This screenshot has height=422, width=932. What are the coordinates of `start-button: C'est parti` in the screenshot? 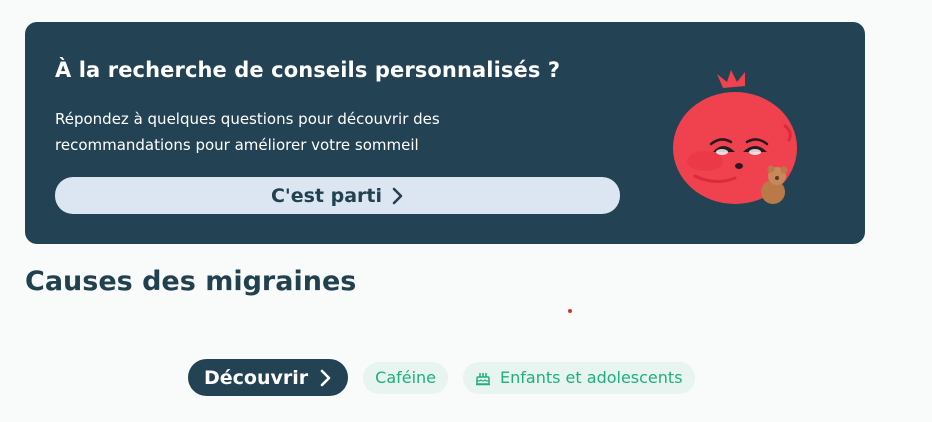 It's located at (337, 195).